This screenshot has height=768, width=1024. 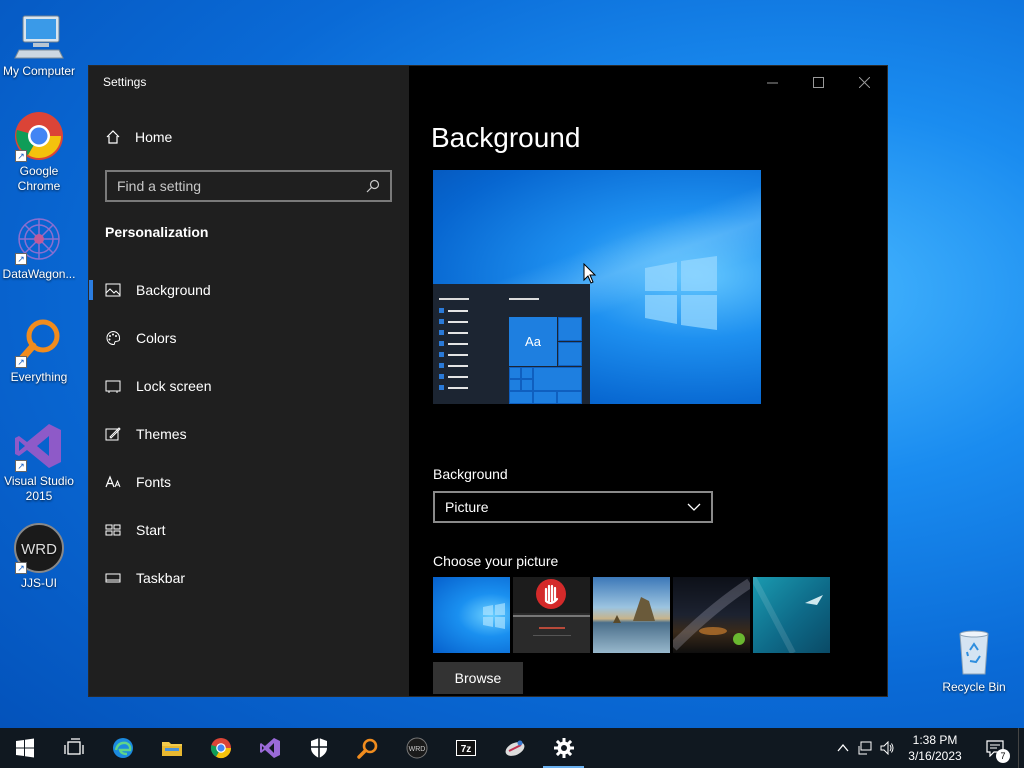 I want to click on maximize-icon, so click(x=818, y=82).